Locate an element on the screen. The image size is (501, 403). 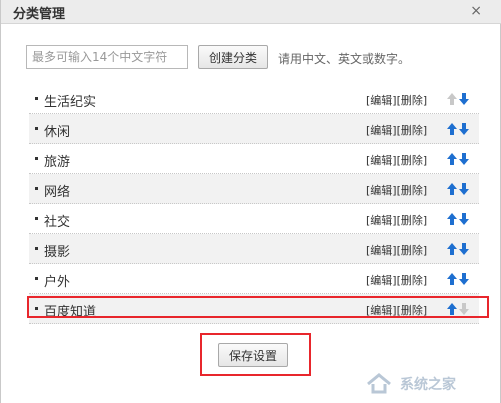
category-name: 社交 is located at coordinates (57, 222).